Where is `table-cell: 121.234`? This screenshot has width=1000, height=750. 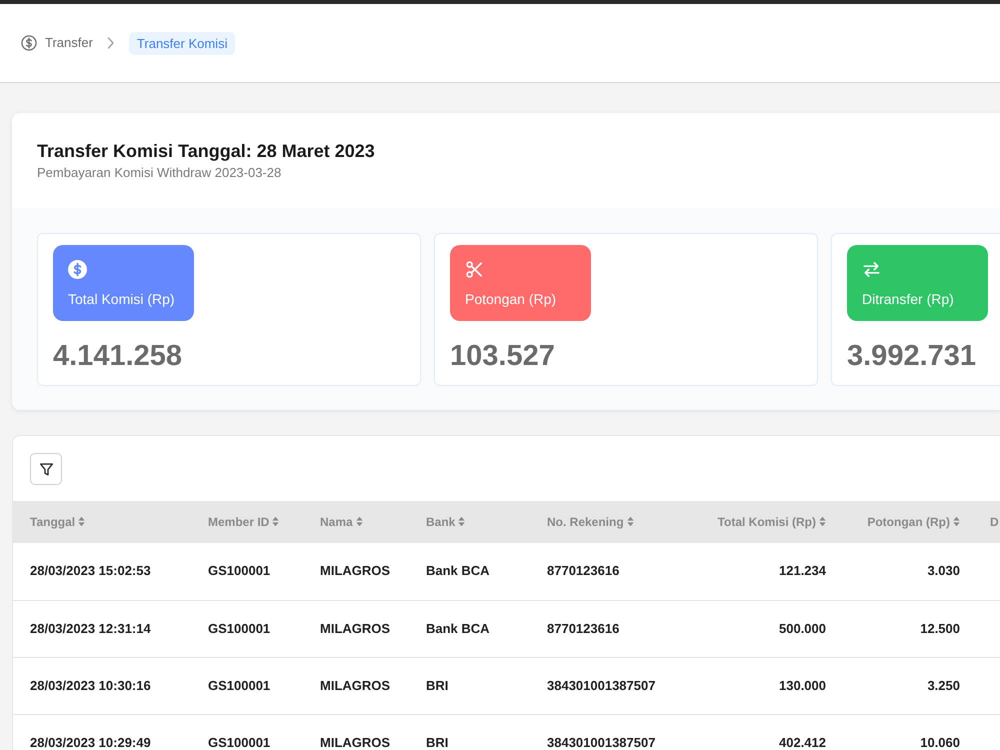
table-cell: 121.234 is located at coordinates (751, 571).